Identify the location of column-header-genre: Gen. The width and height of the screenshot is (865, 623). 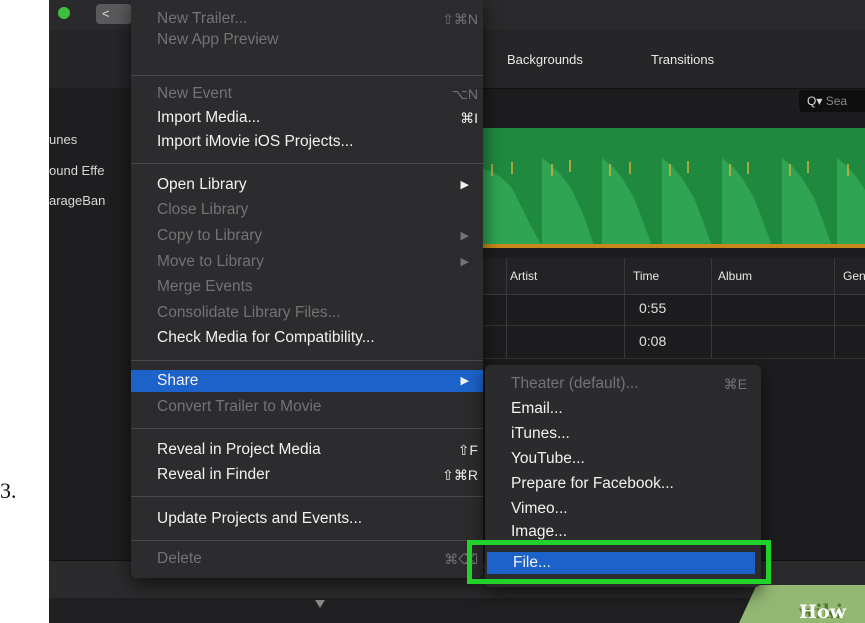
(854, 276).